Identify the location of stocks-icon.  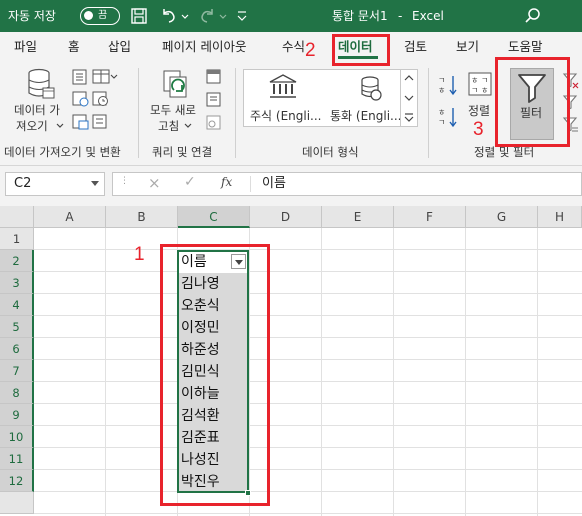
(283, 87).